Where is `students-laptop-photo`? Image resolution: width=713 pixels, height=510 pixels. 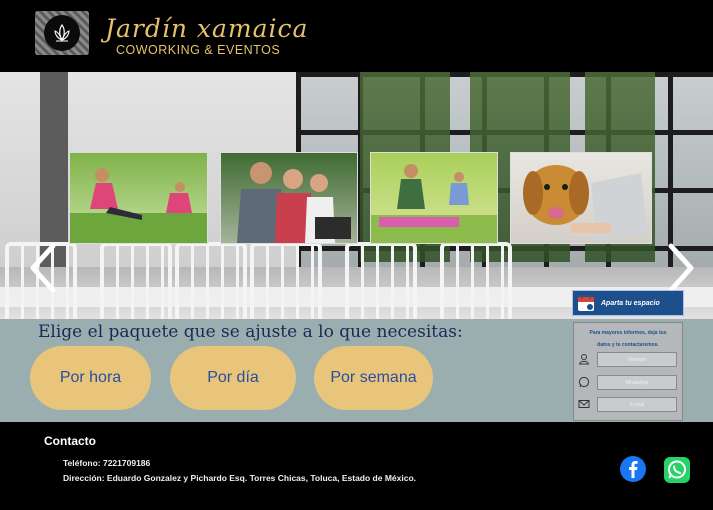 students-laptop-photo is located at coordinates (289, 198).